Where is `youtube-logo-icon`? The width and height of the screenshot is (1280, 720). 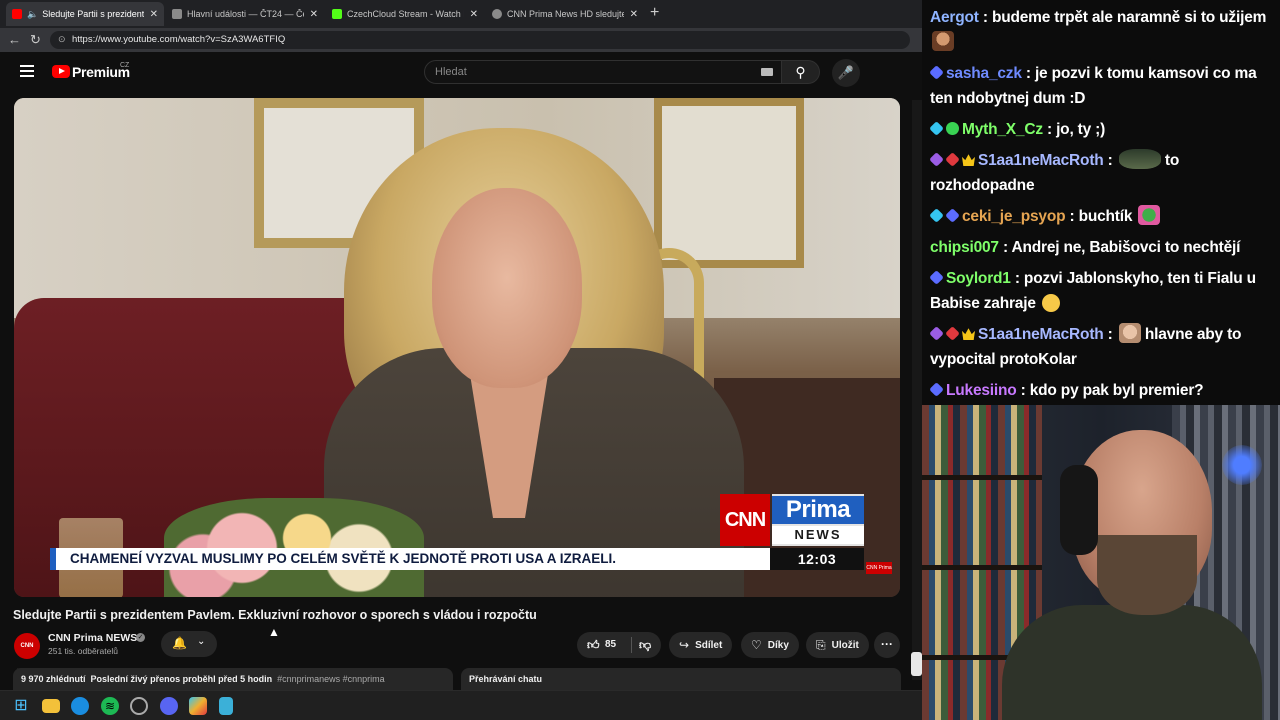
youtube-logo-icon is located at coordinates (61, 71).